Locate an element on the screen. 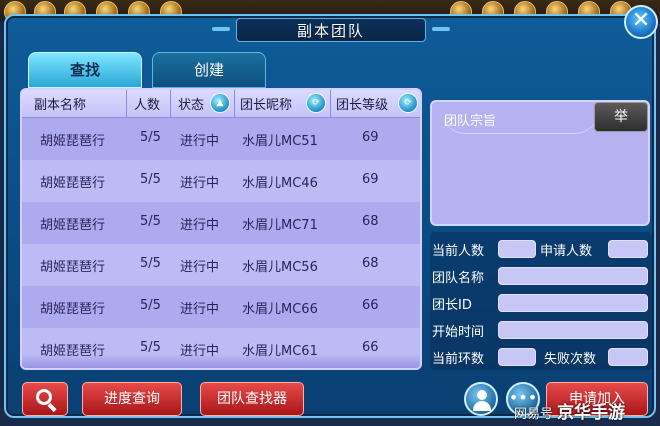 This screenshot has height=426, width=660. report-button: 举 is located at coordinates (621, 117).